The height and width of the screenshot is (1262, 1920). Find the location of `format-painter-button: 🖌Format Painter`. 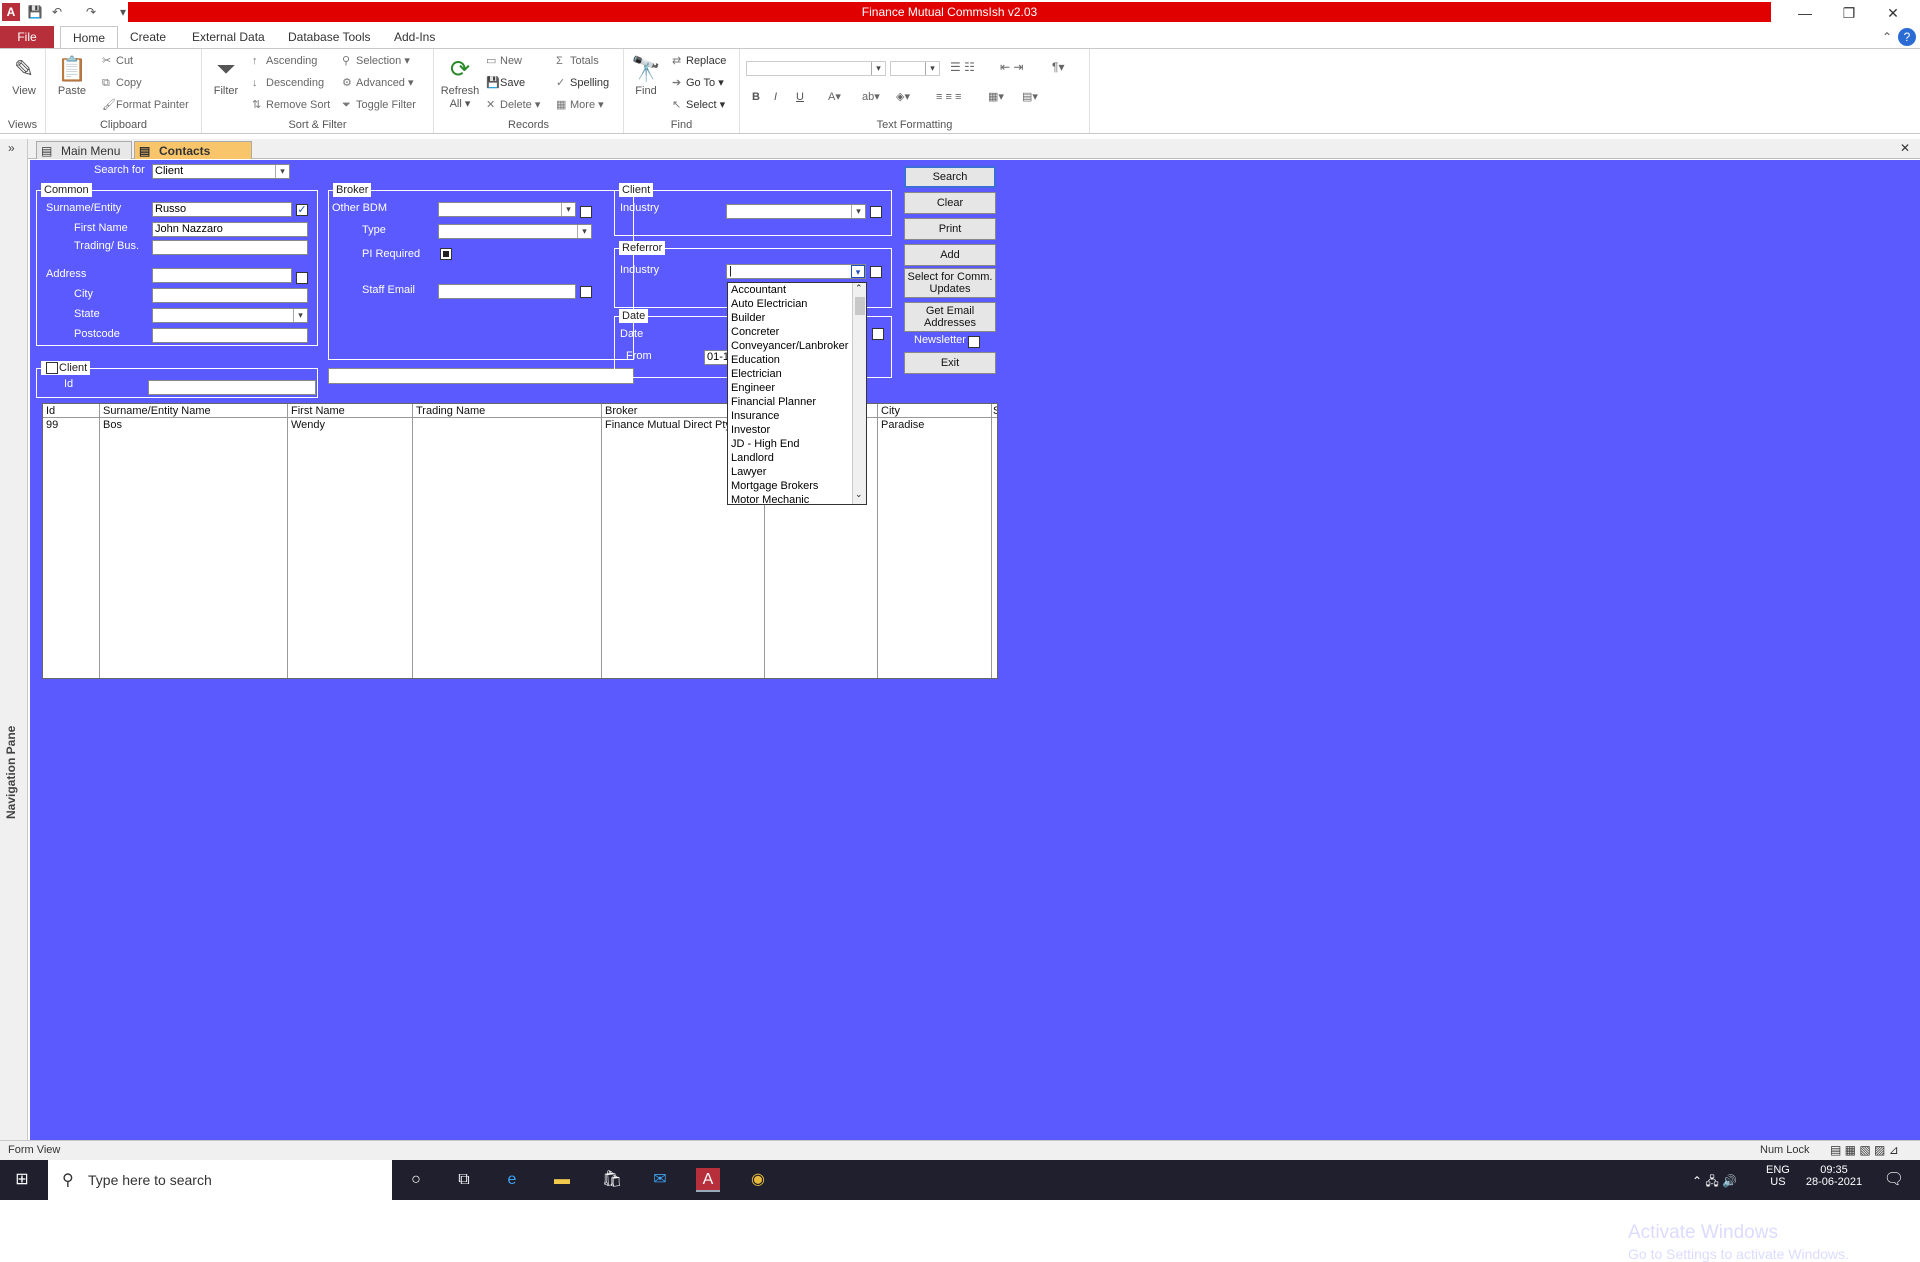

format-painter-button: 🖌Format Painter is located at coordinates (145, 105).